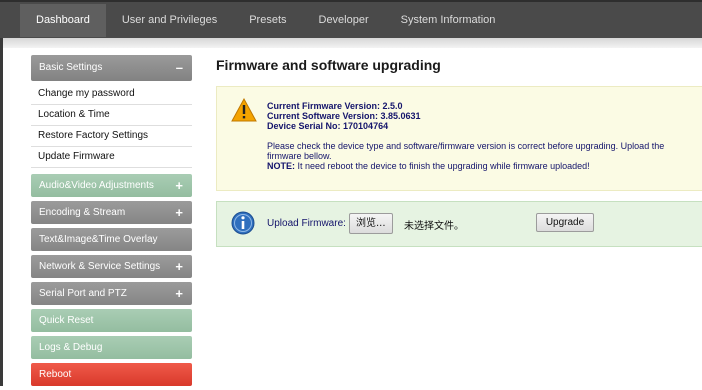 The width and height of the screenshot is (702, 390). What do you see at coordinates (111, 347) in the screenshot?
I see `sidebar-item-logs-debug: Logs & Debug` at bounding box center [111, 347].